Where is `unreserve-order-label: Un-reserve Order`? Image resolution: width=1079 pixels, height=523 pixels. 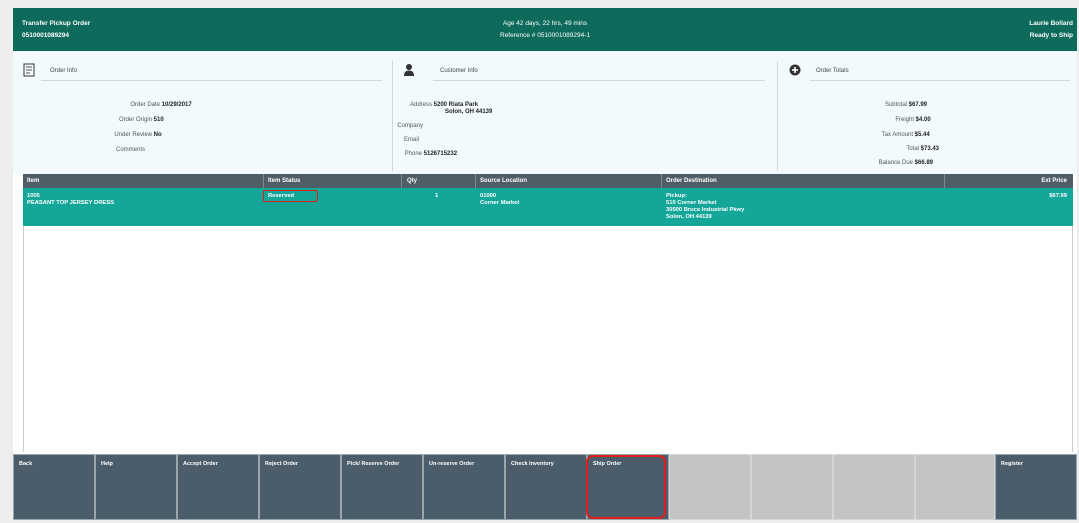 unreserve-order-label: Un-reserve Order is located at coordinates (452, 464).